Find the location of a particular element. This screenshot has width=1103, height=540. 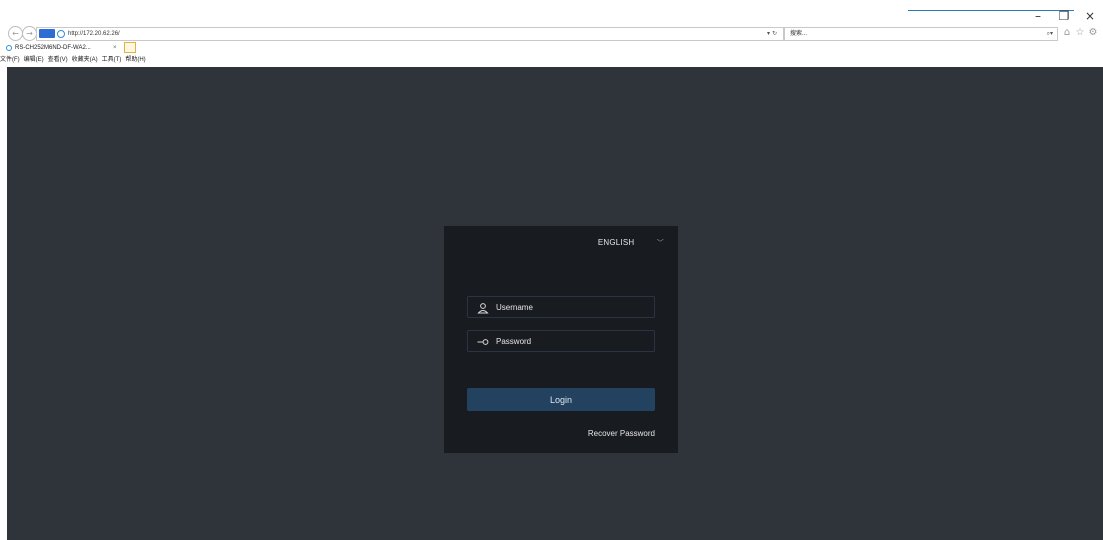

close-window-button: × is located at coordinates (1090, 16).